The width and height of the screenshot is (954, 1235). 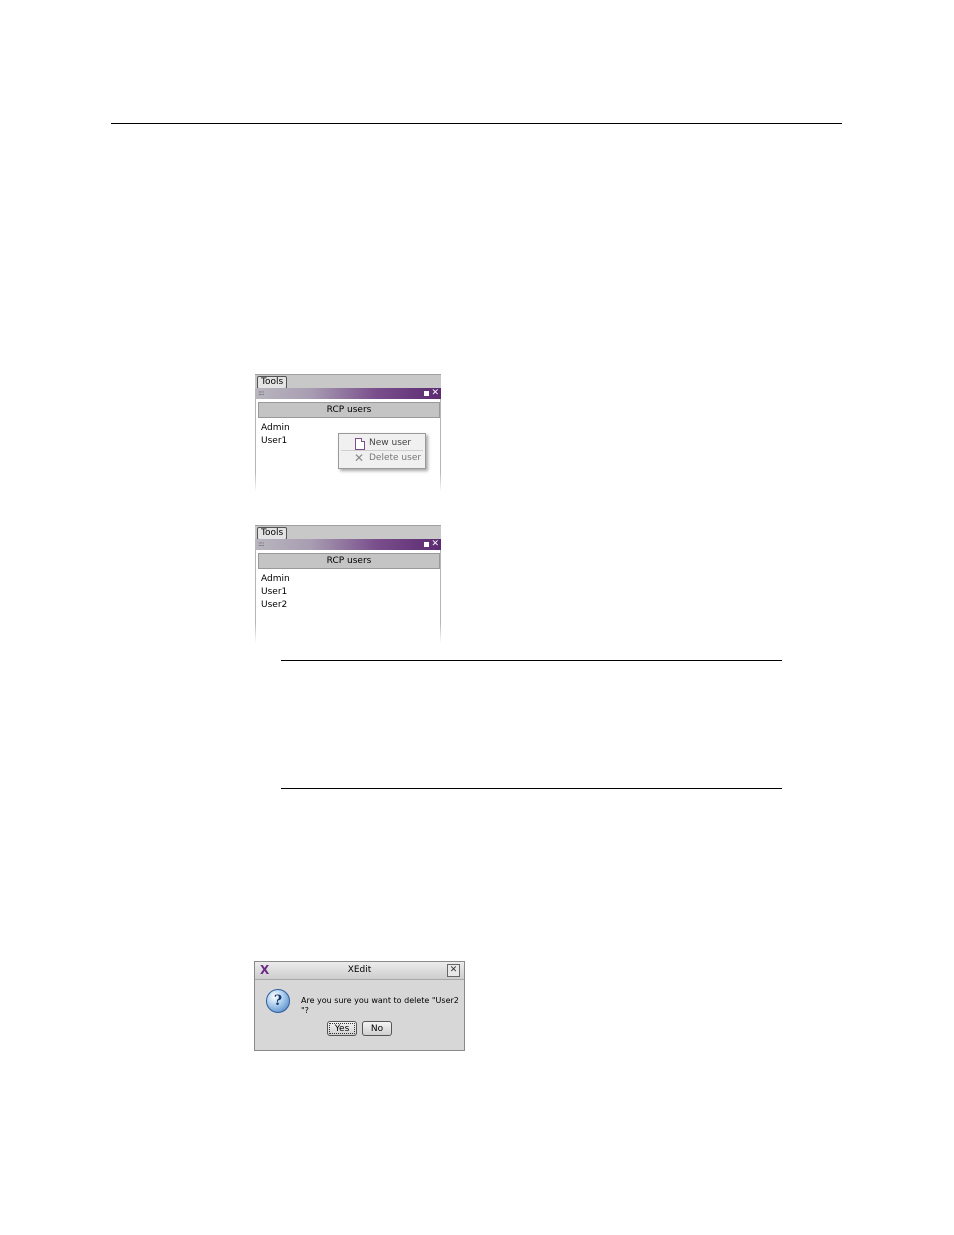 What do you see at coordinates (278, 1001) in the screenshot?
I see `question-icon: ?` at bounding box center [278, 1001].